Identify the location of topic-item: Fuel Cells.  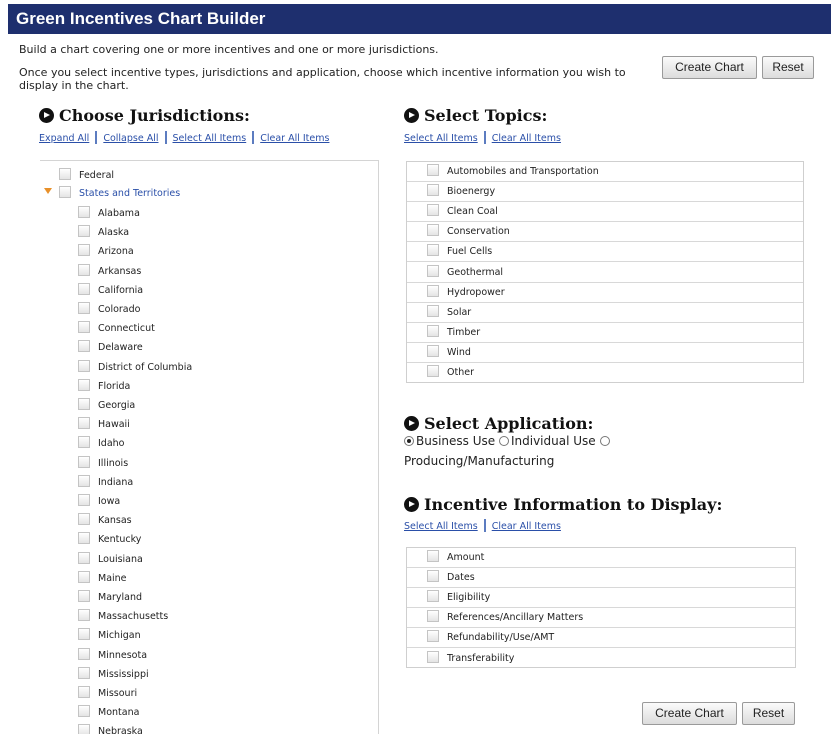
(605, 252).